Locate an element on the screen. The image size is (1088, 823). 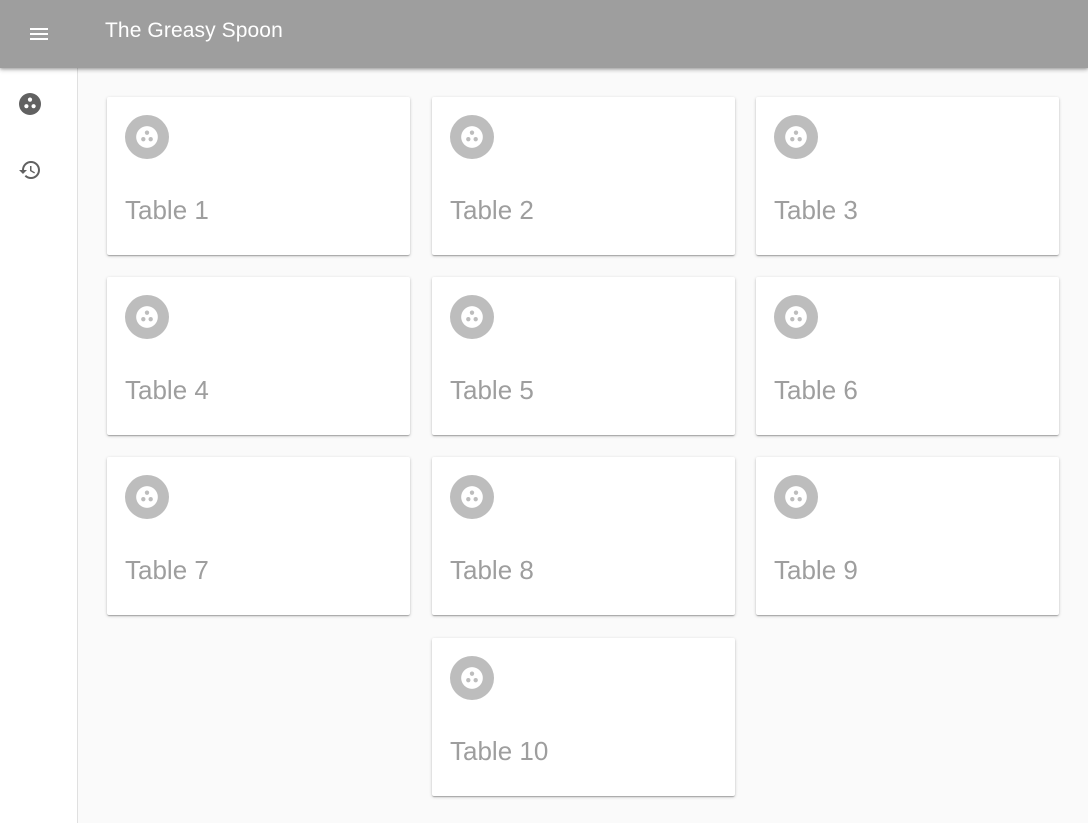
table-card-10: Table 10 is located at coordinates (583, 717).